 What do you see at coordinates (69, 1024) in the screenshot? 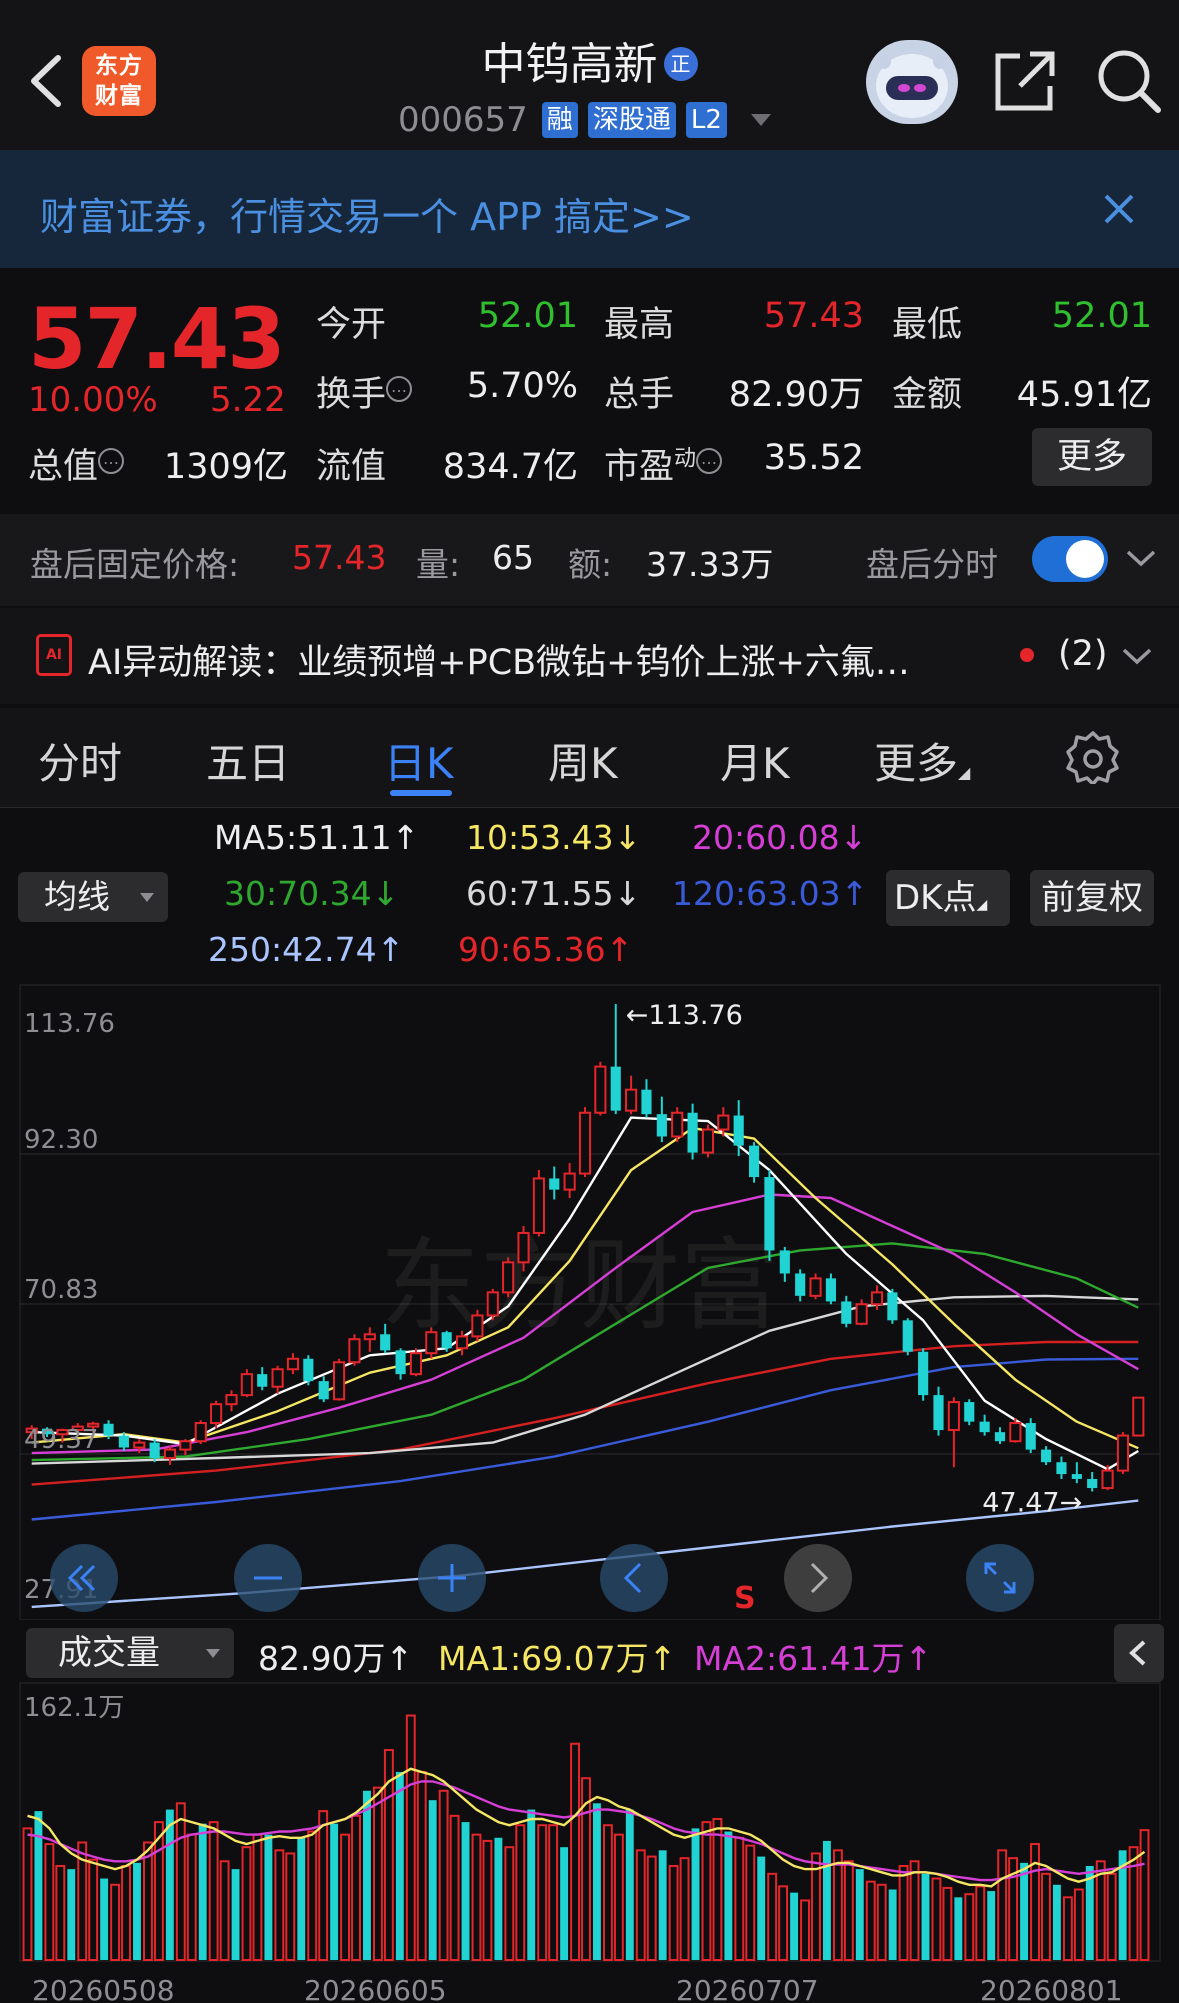
I see `y-tick-label: 113.76` at bounding box center [69, 1024].